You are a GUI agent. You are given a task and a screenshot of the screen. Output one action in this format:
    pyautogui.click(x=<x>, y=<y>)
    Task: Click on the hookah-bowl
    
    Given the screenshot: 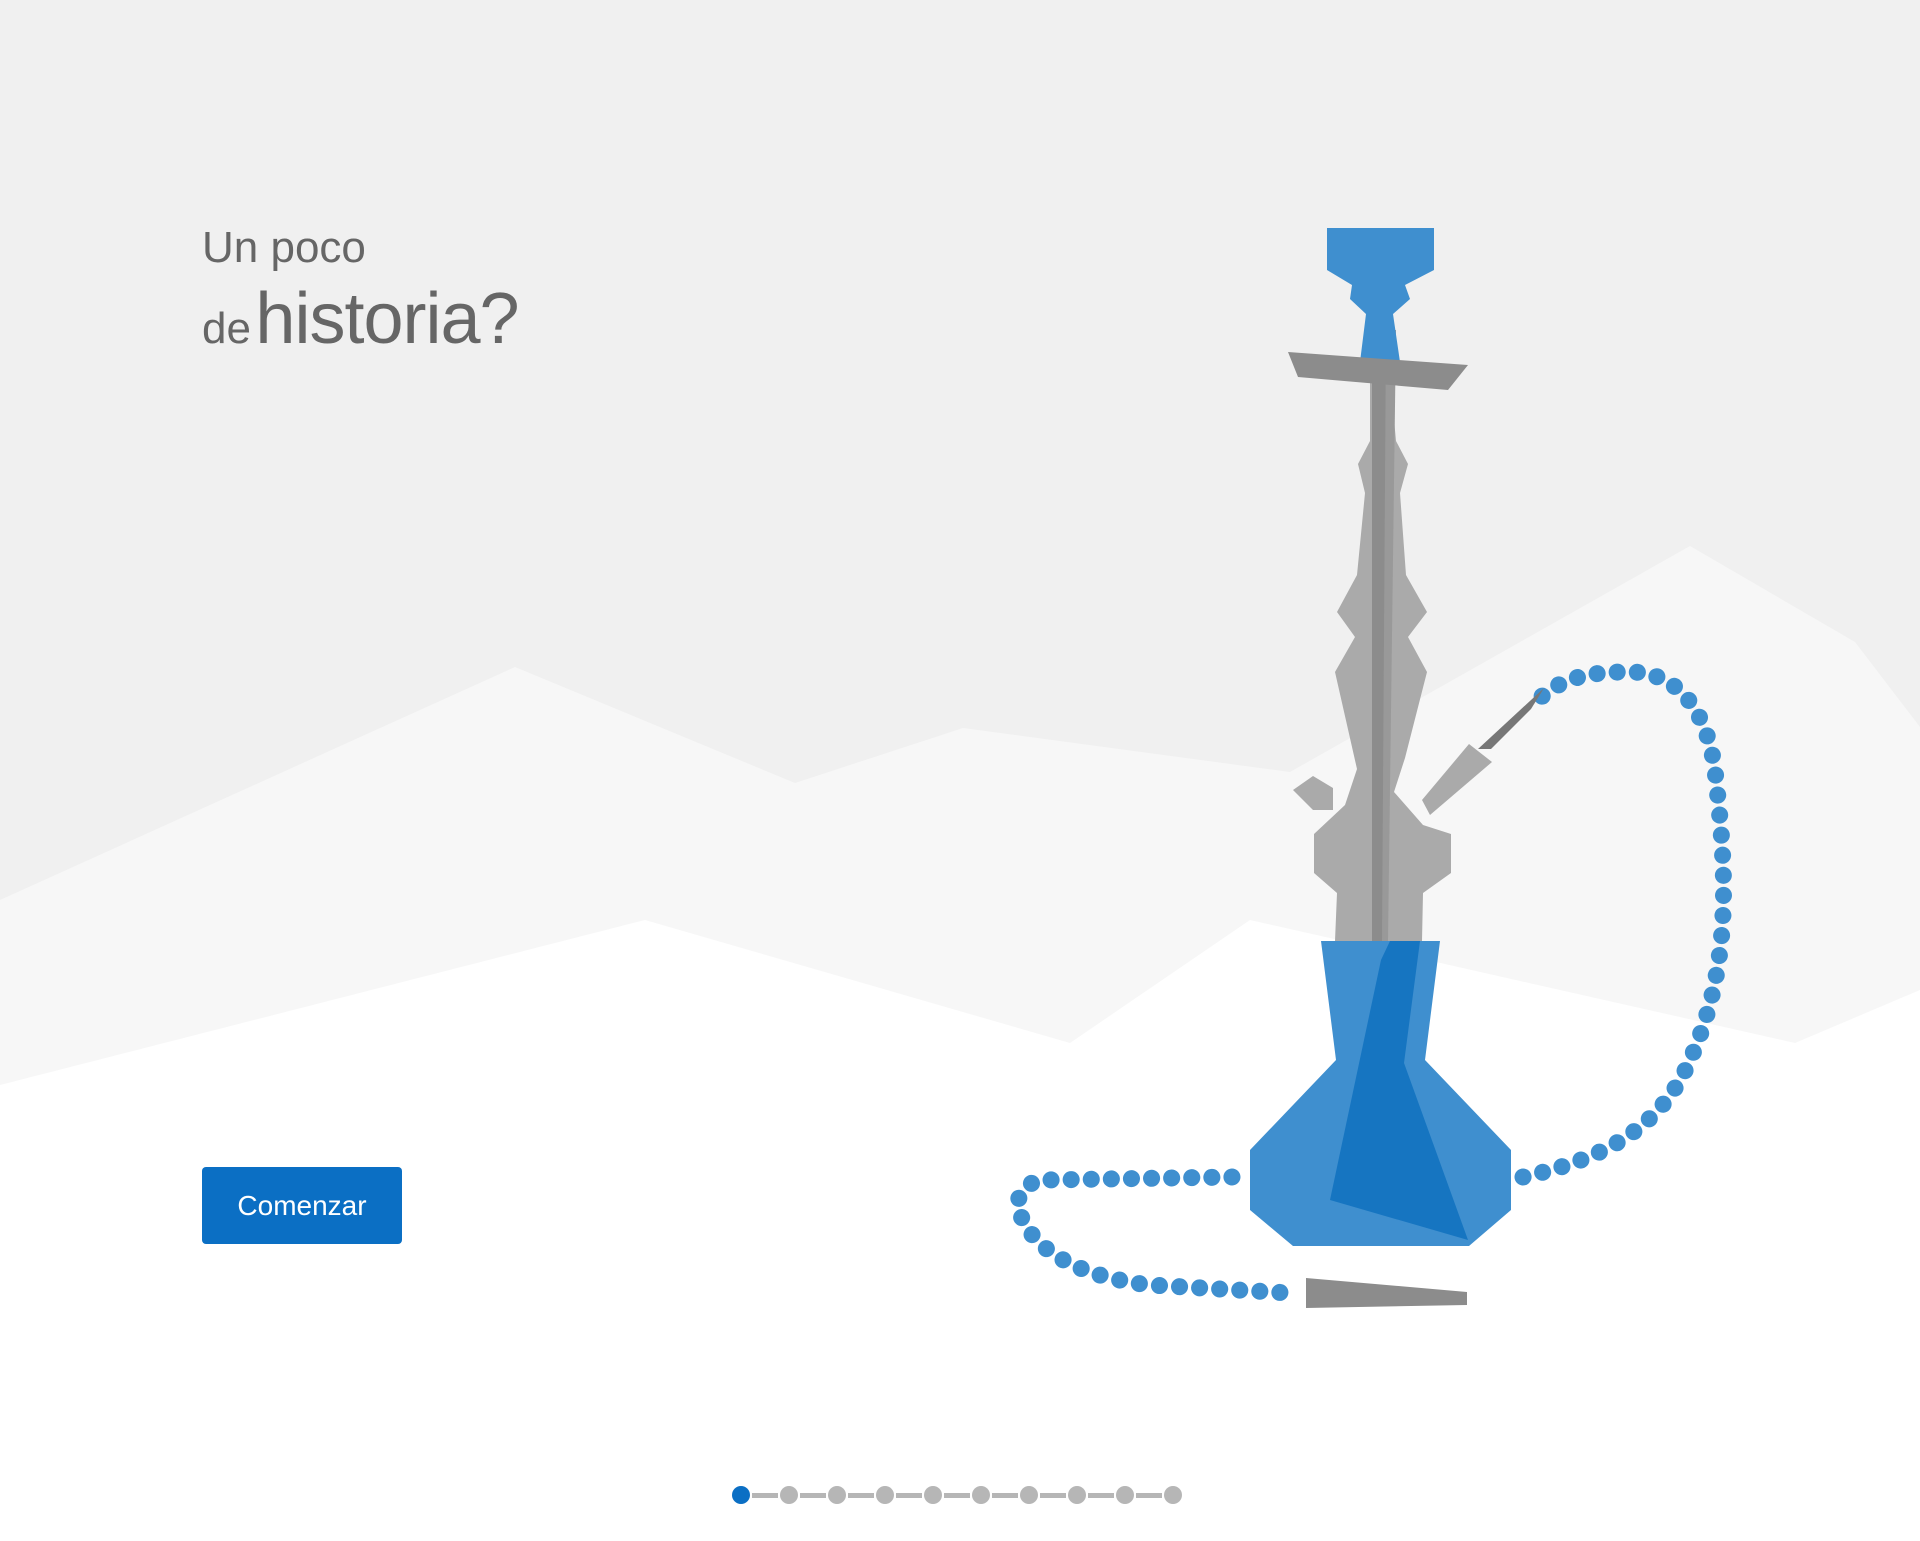 What is the action you would take?
    pyautogui.click(x=1380, y=295)
    